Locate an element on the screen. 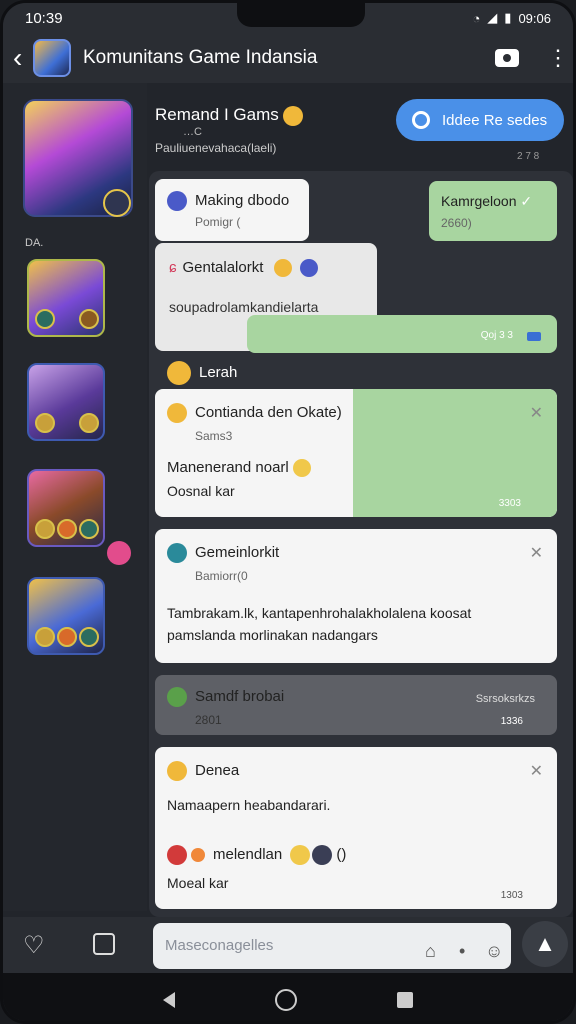 This screenshot has height=1024, width=576. message-bubble-4: Qoj 3 3 is located at coordinates (402, 334).